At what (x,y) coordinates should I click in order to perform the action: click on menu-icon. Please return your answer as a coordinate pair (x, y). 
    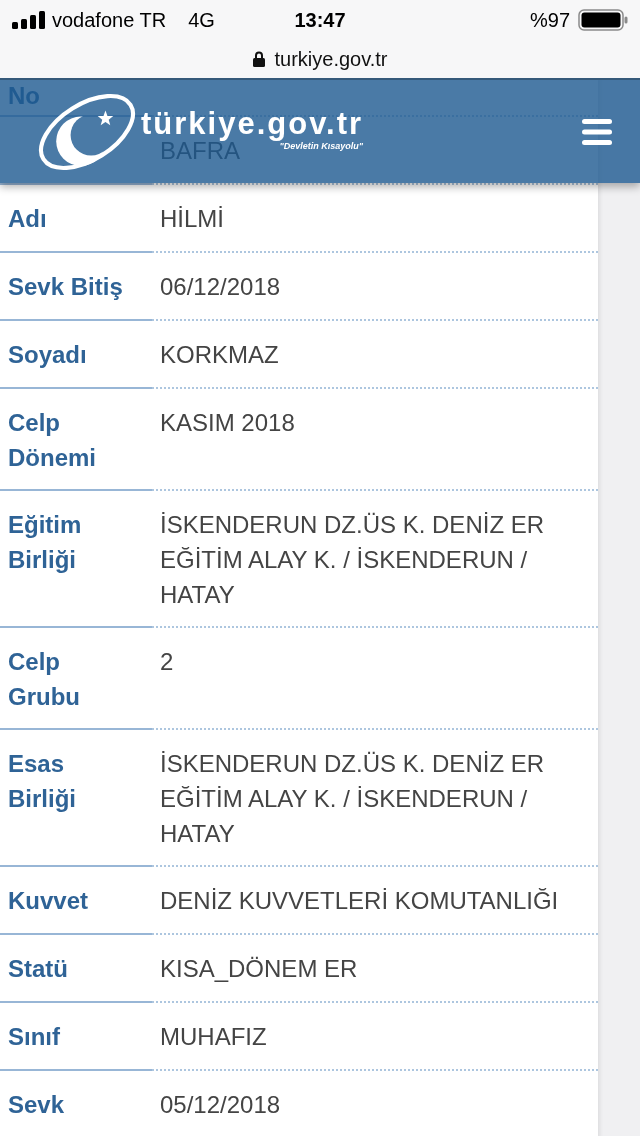
    Looking at the image, I should click on (597, 131).